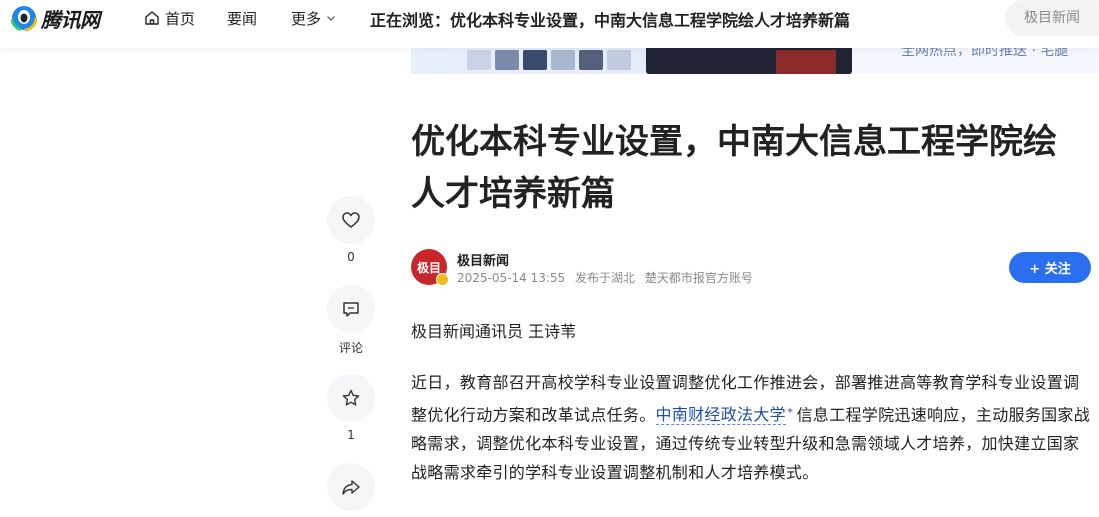 This screenshot has width=1099, height=517. Describe the element at coordinates (1050, 267) in the screenshot. I see `follow-button: + 关注` at that location.